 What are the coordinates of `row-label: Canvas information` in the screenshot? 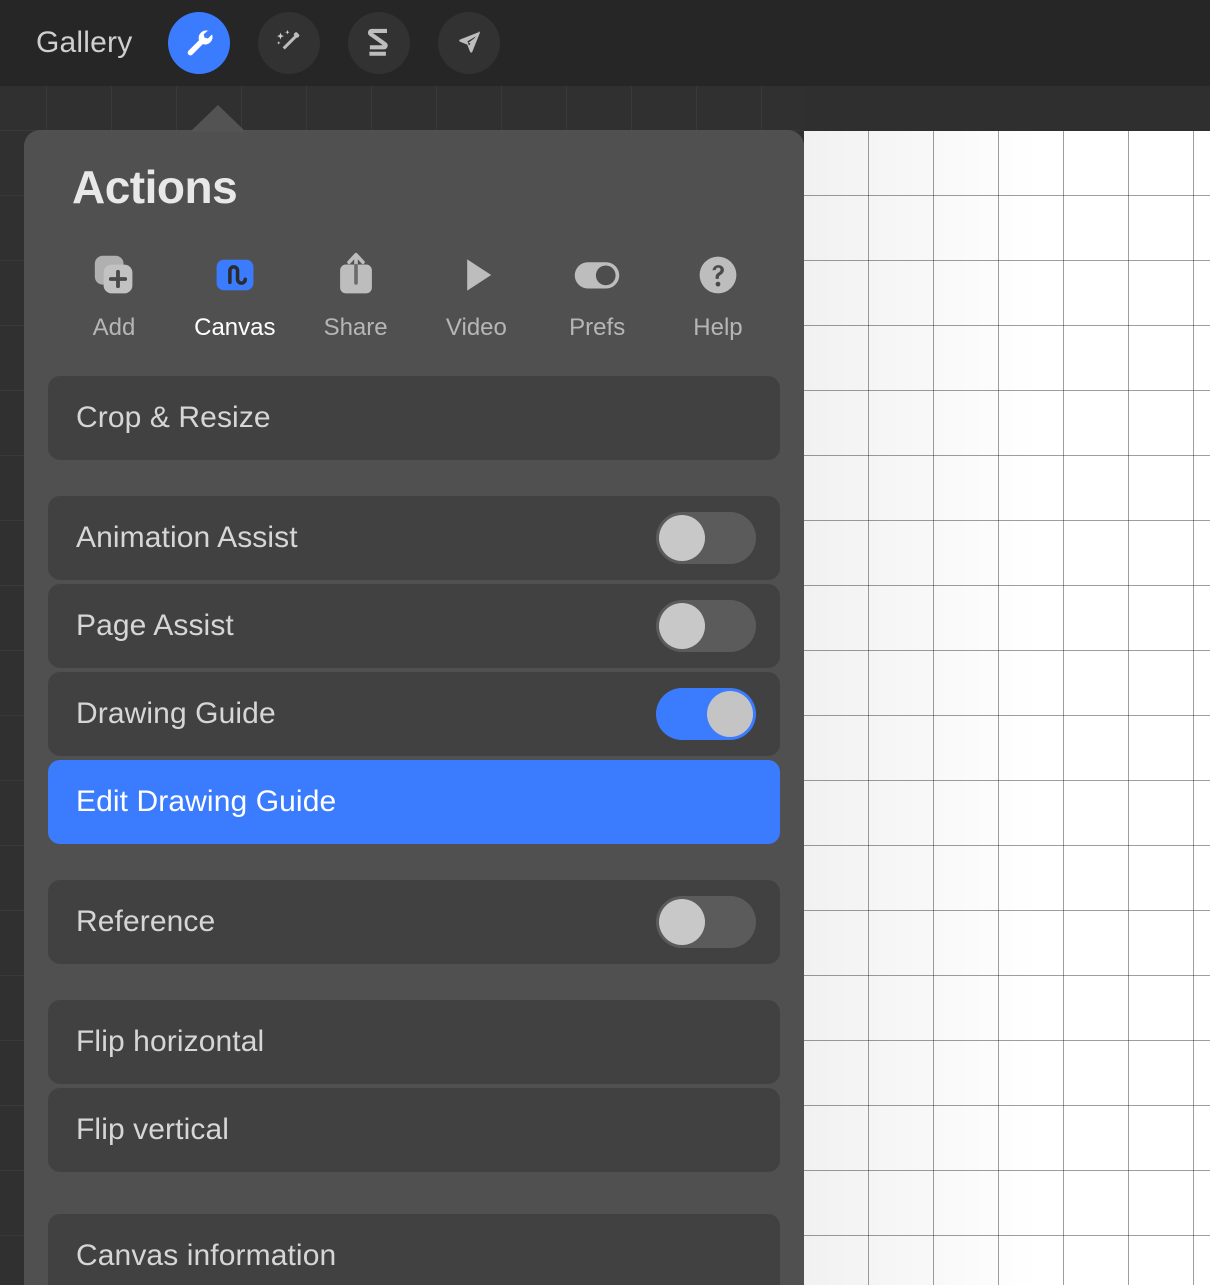 It's located at (206, 1255).